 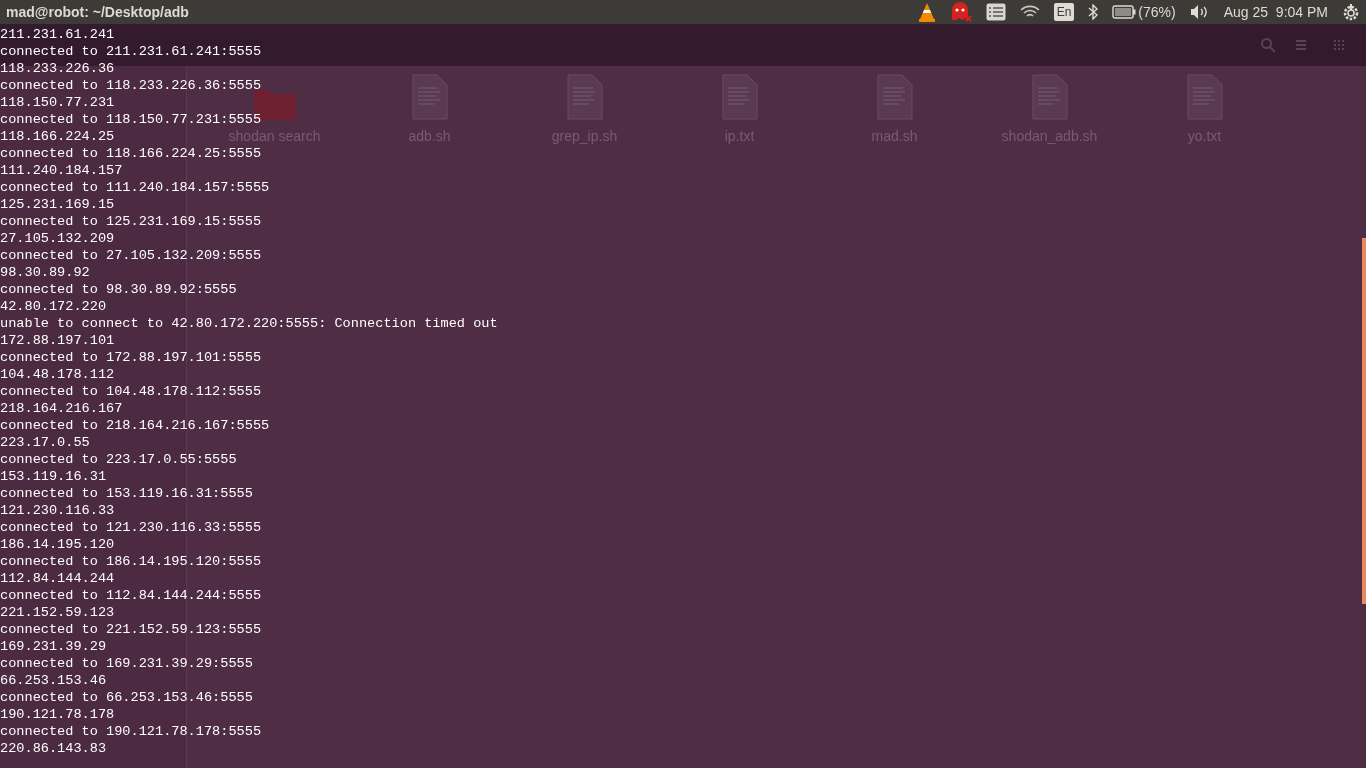 I want to click on window-title: mad@robot: ~/Desktop/adb, so click(x=97, y=12).